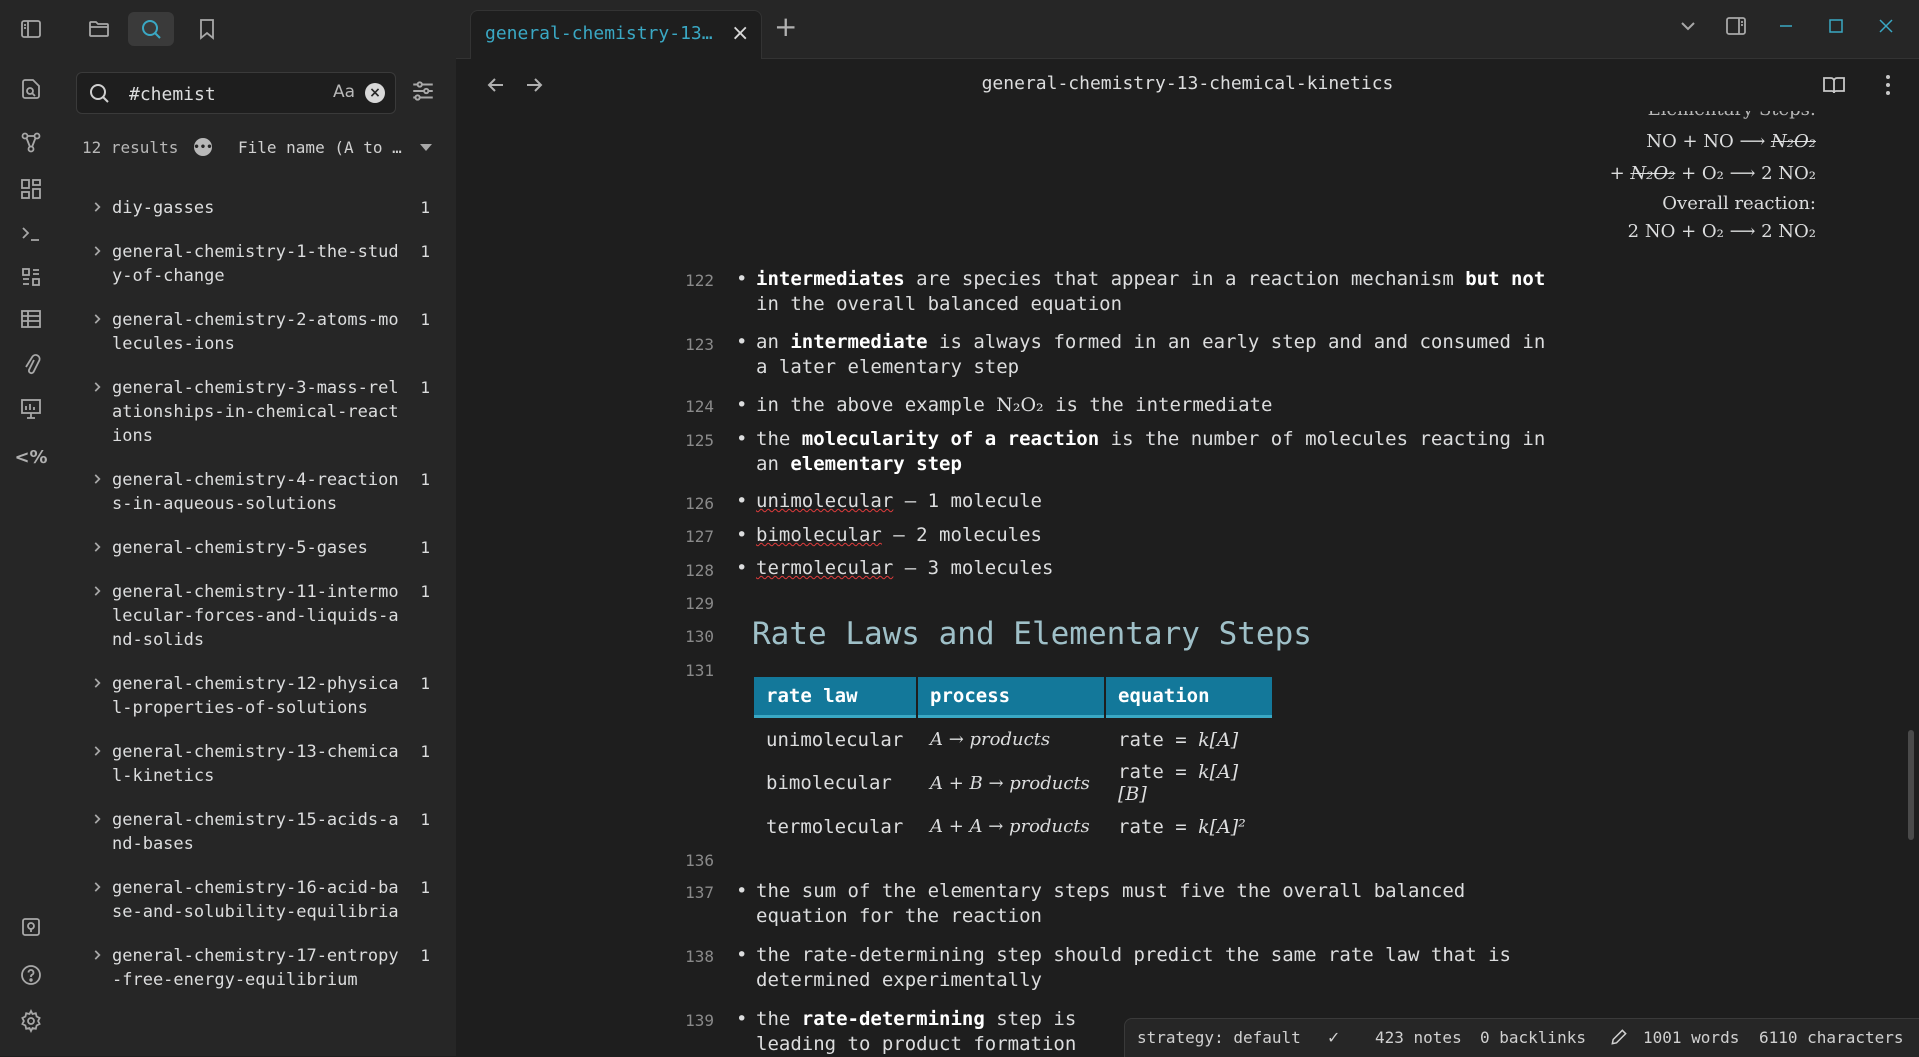  Describe the element at coordinates (835, 739) in the screenshot. I see `table-cell-law: unimolecular` at that location.